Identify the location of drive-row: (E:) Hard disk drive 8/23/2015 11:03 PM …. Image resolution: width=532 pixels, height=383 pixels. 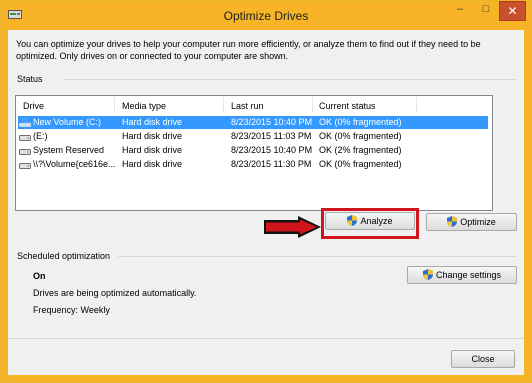
(253, 136).